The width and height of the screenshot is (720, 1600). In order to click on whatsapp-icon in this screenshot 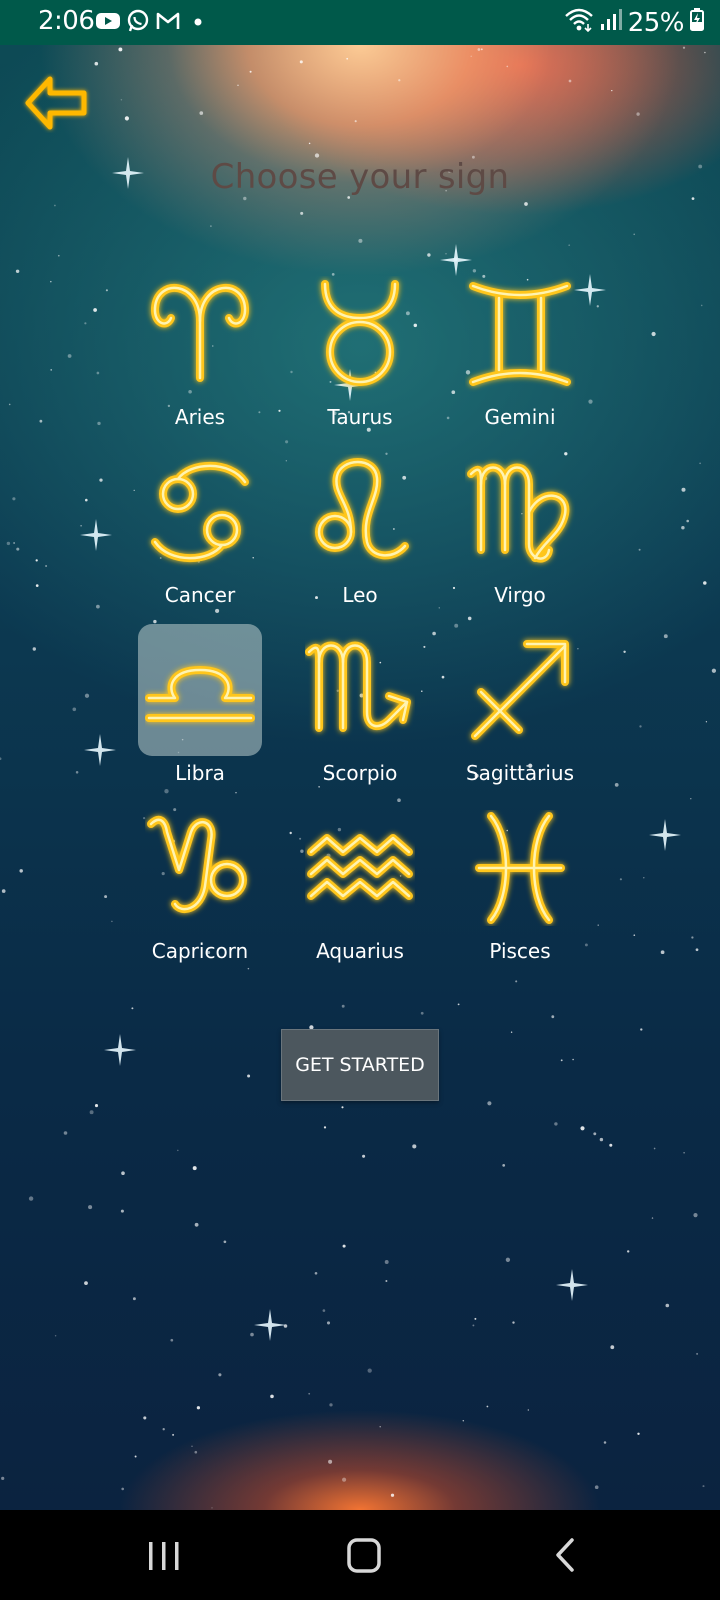, I will do `click(138, 21)`.